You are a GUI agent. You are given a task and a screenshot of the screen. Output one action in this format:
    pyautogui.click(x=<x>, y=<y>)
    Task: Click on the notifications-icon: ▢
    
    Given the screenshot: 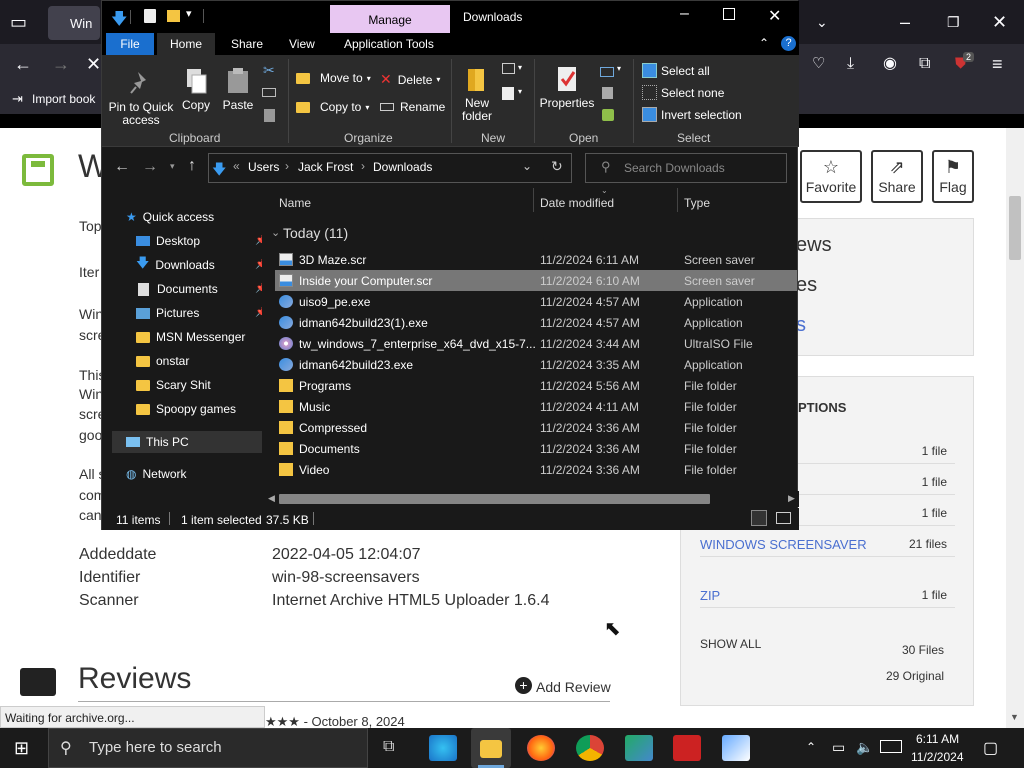 What is the action you would take?
    pyautogui.click(x=990, y=748)
    